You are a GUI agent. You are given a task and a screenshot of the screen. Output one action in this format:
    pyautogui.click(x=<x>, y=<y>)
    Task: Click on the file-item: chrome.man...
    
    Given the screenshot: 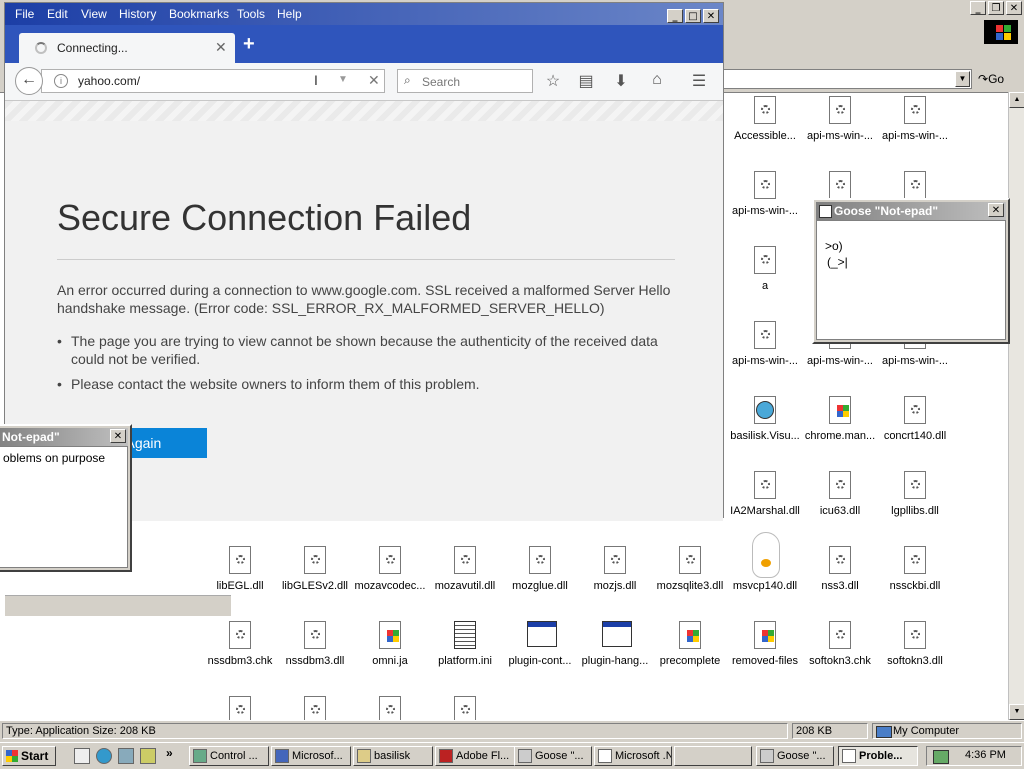 What is the action you would take?
    pyautogui.click(x=840, y=419)
    